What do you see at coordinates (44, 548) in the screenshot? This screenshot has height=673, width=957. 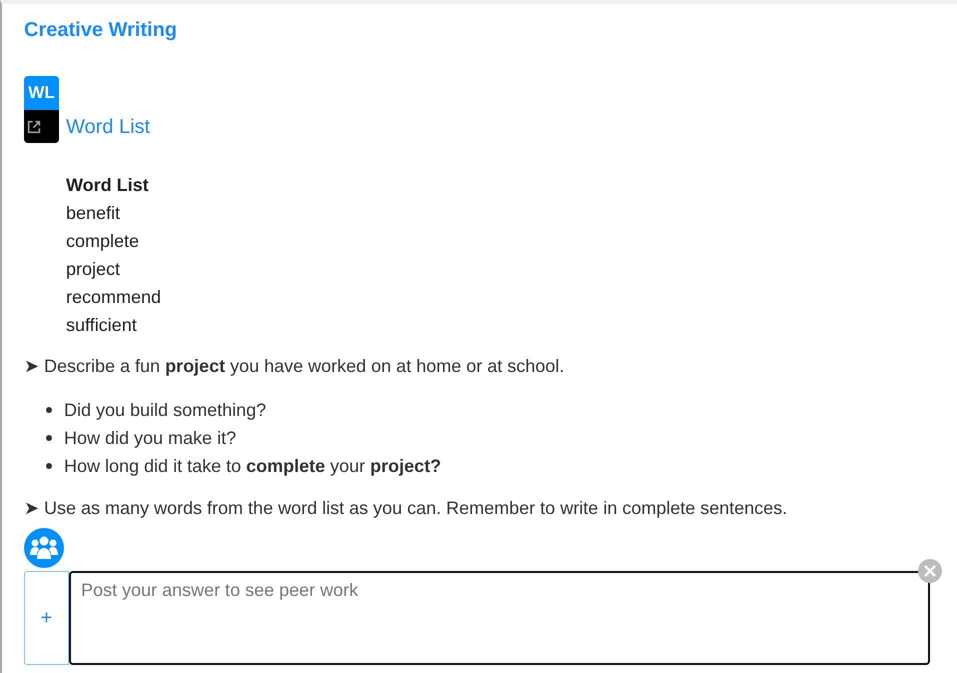 I see `peers-icon` at bounding box center [44, 548].